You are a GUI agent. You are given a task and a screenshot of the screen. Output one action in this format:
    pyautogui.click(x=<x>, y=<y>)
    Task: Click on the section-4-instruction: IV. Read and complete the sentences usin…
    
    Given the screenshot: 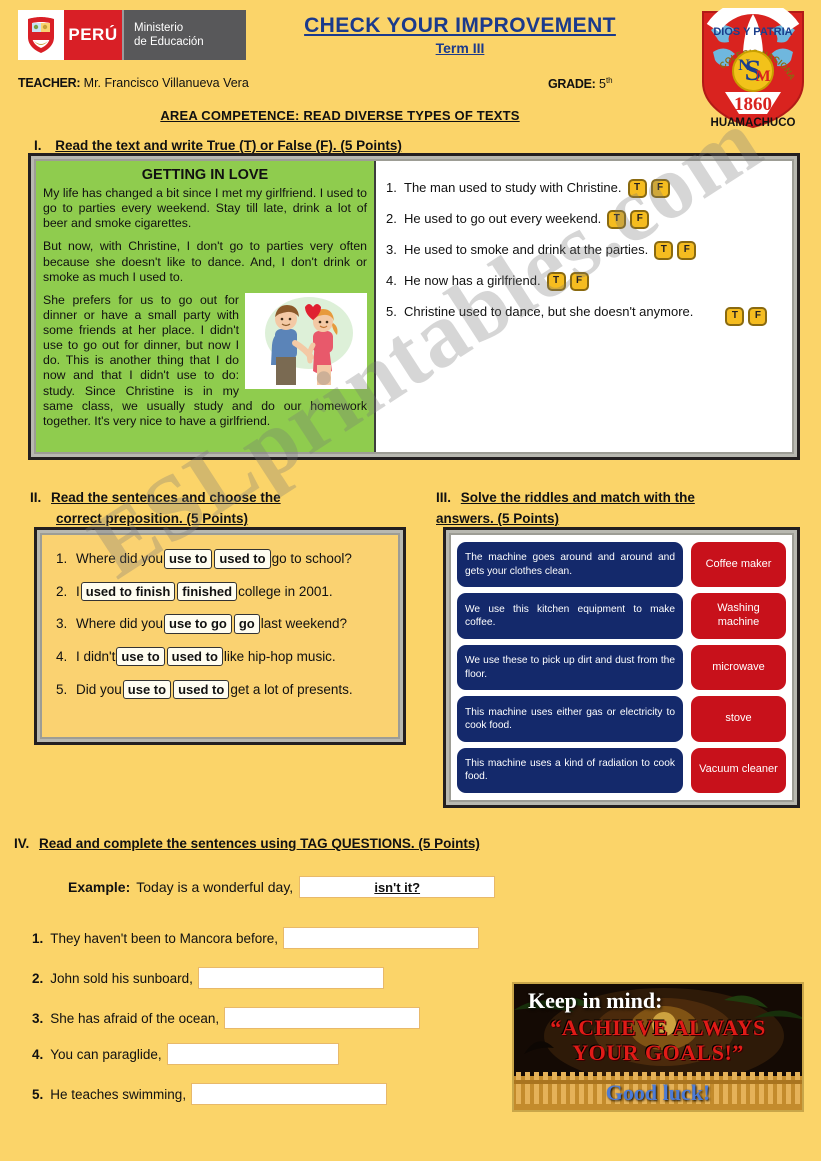 What is the action you would take?
    pyautogui.click(x=247, y=844)
    